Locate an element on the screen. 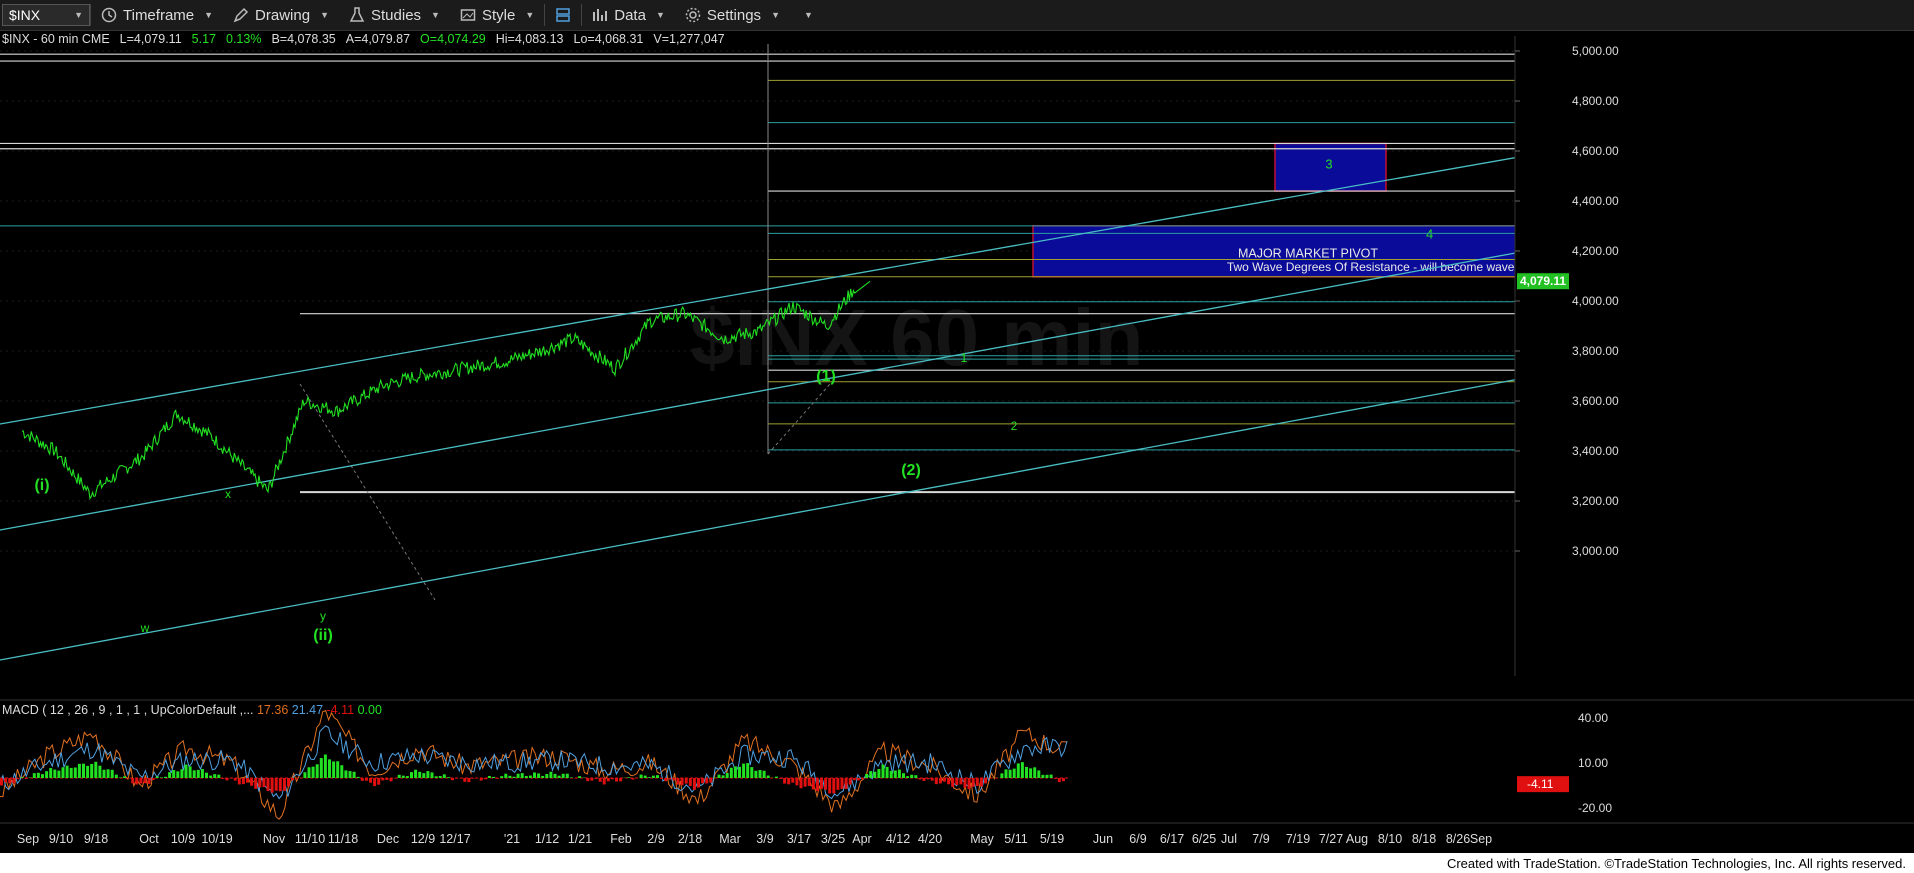 This screenshot has width=1914, height=873. timeframe-menu: Timeframe ▼ is located at coordinates (157, 15).